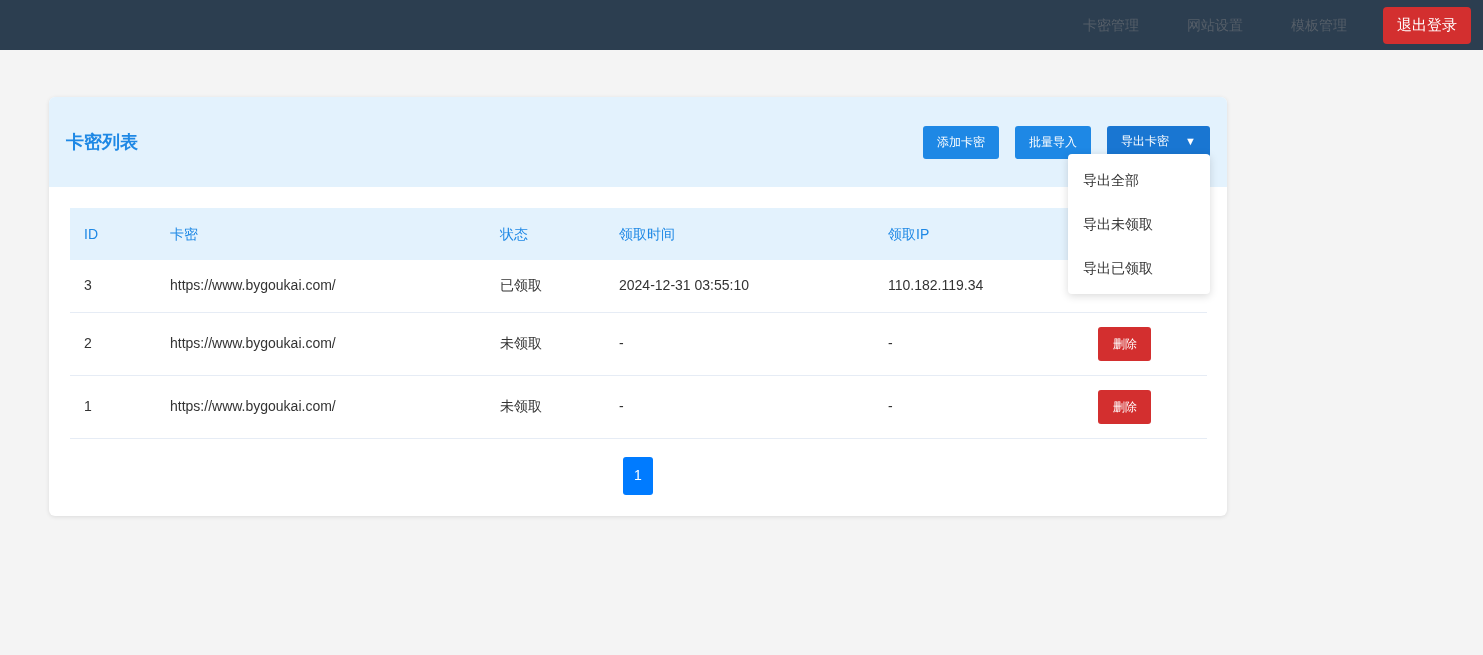 The height and width of the screenshot is (655, 1483). Describe the element at coordinates (1139, 180) in the screenshot. I see `dropdown-item: 导出全部` at that location.